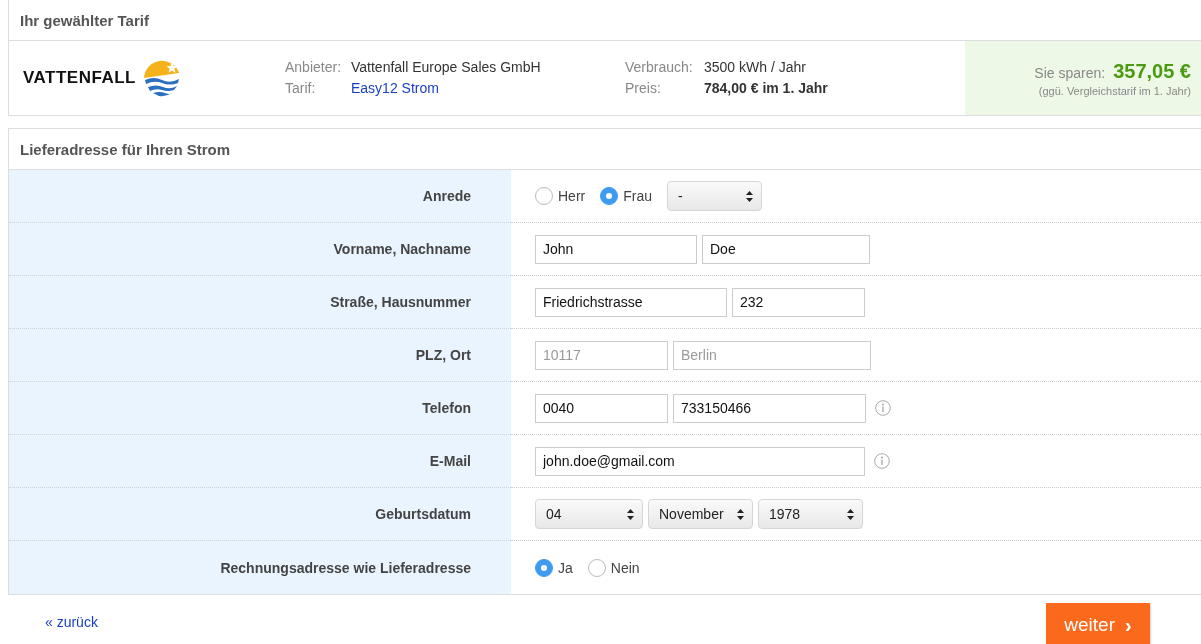 This screenshot has height=644, width=1201. What do you see at coordinates (755, 67) in the screenshot?
I see `field-value: 3500 kWh / Jahr` at bounding box center [755, 67].